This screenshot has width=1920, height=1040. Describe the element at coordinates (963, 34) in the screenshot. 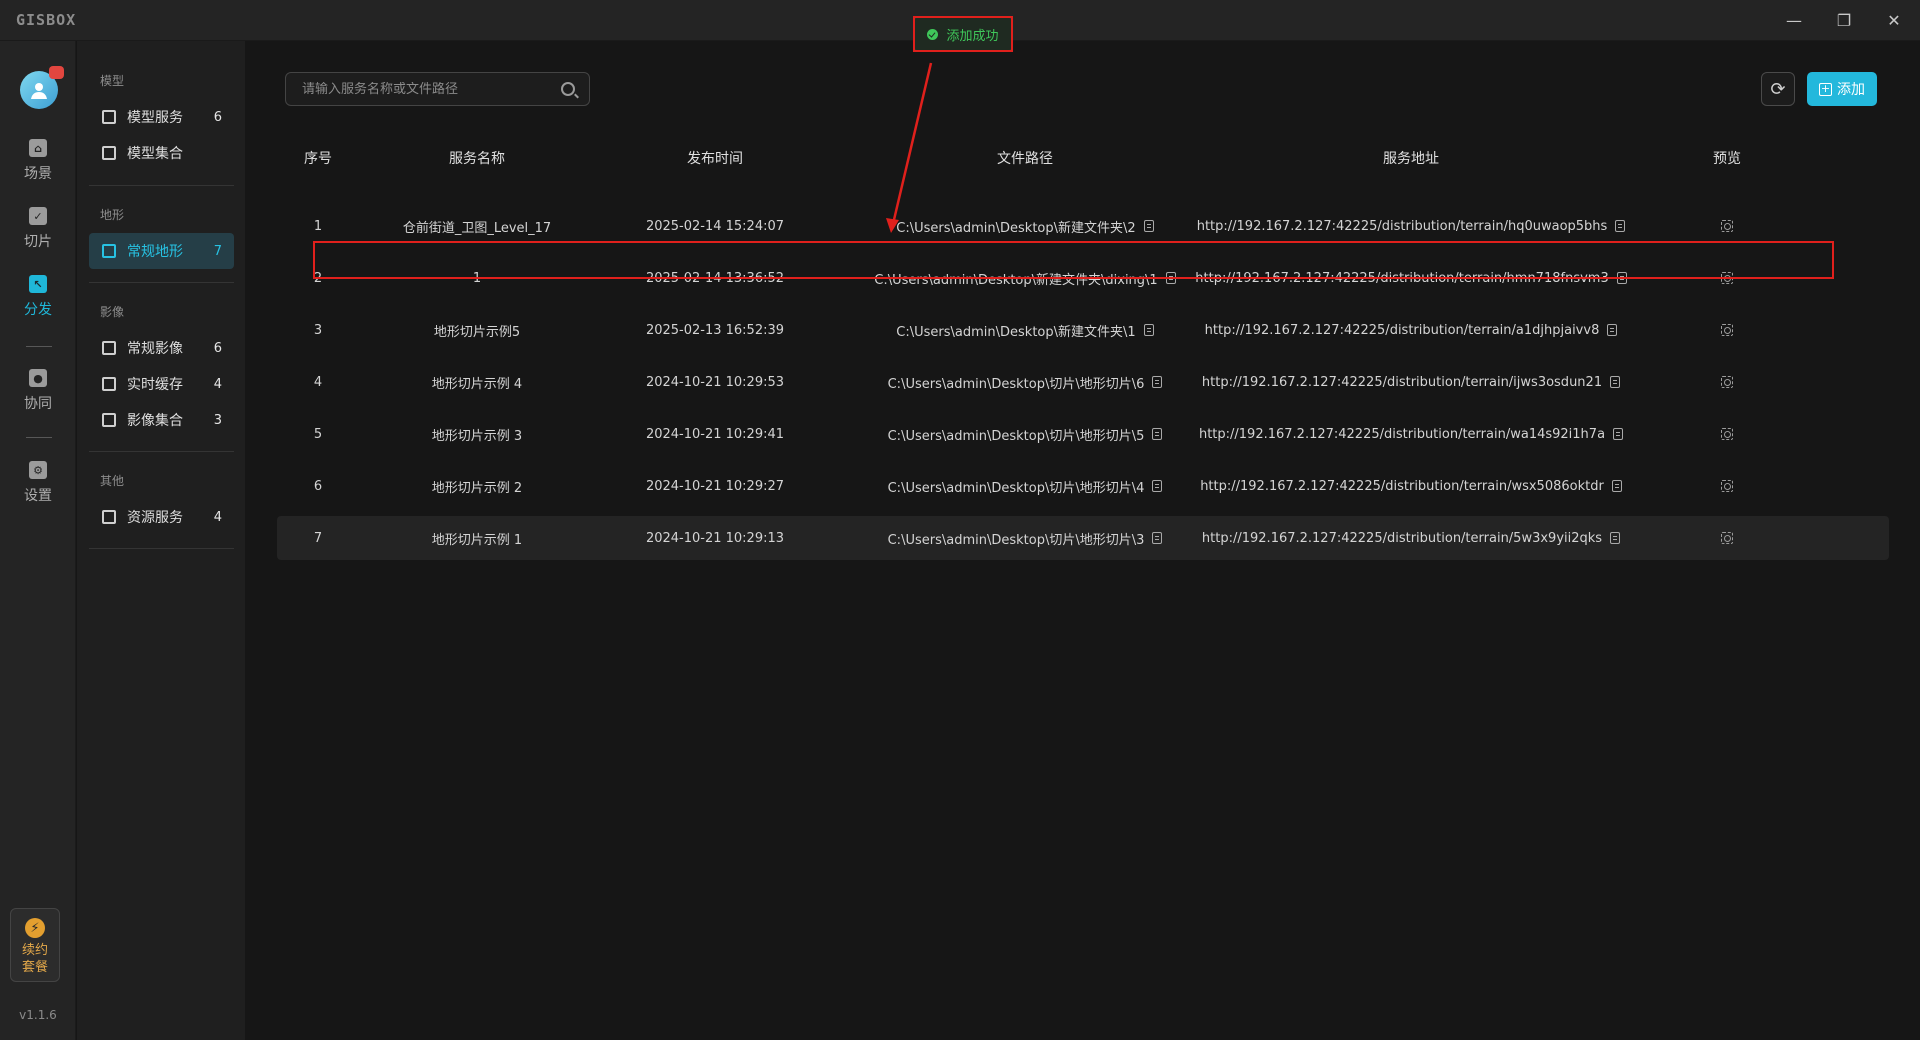

I see `success-toast: 添加成功` at that location.